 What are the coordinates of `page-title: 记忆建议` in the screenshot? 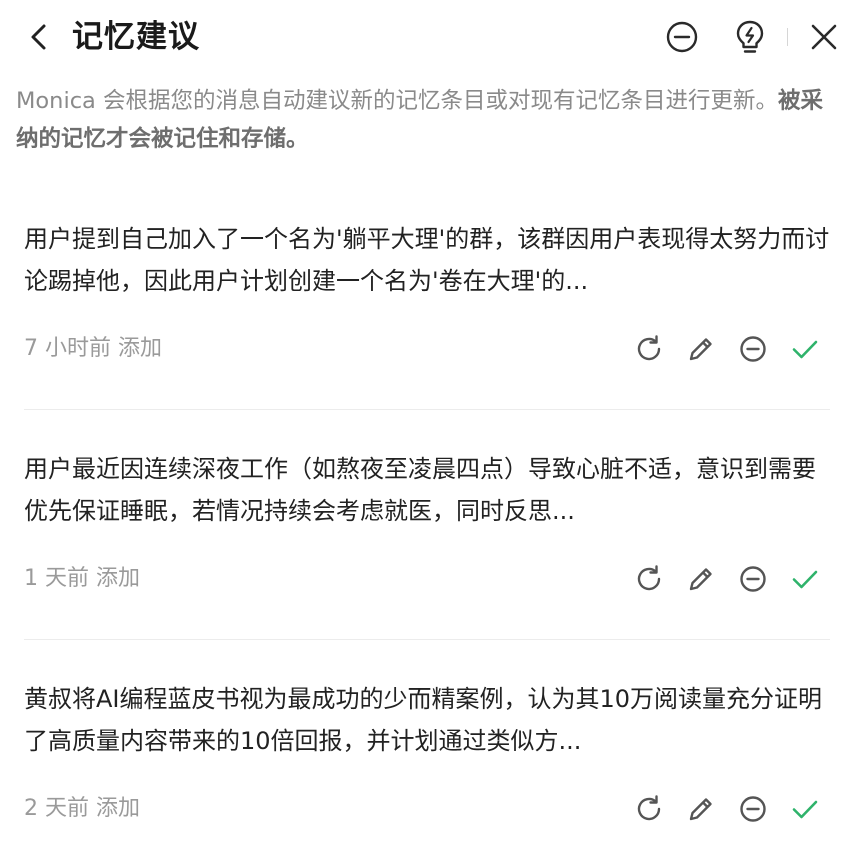 It's located at (136, 37).